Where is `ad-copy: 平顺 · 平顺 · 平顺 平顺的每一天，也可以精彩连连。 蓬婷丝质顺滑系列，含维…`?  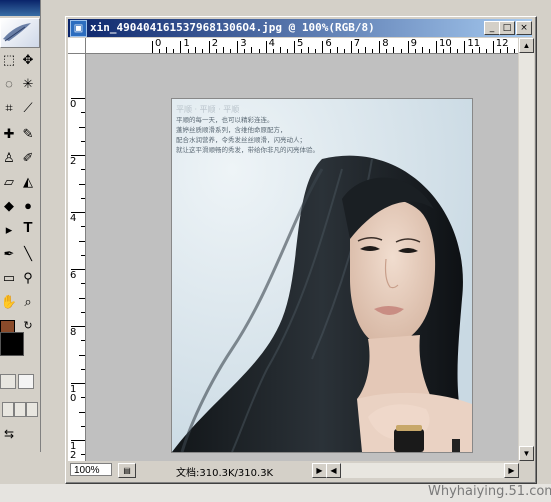 ad-copy: 平顺 · 平顺 · 平顺 平顺的每一天，也可以精彩连连。 蓬婷丝质顺滑系列，含维… is located at coordinates (247, 130).